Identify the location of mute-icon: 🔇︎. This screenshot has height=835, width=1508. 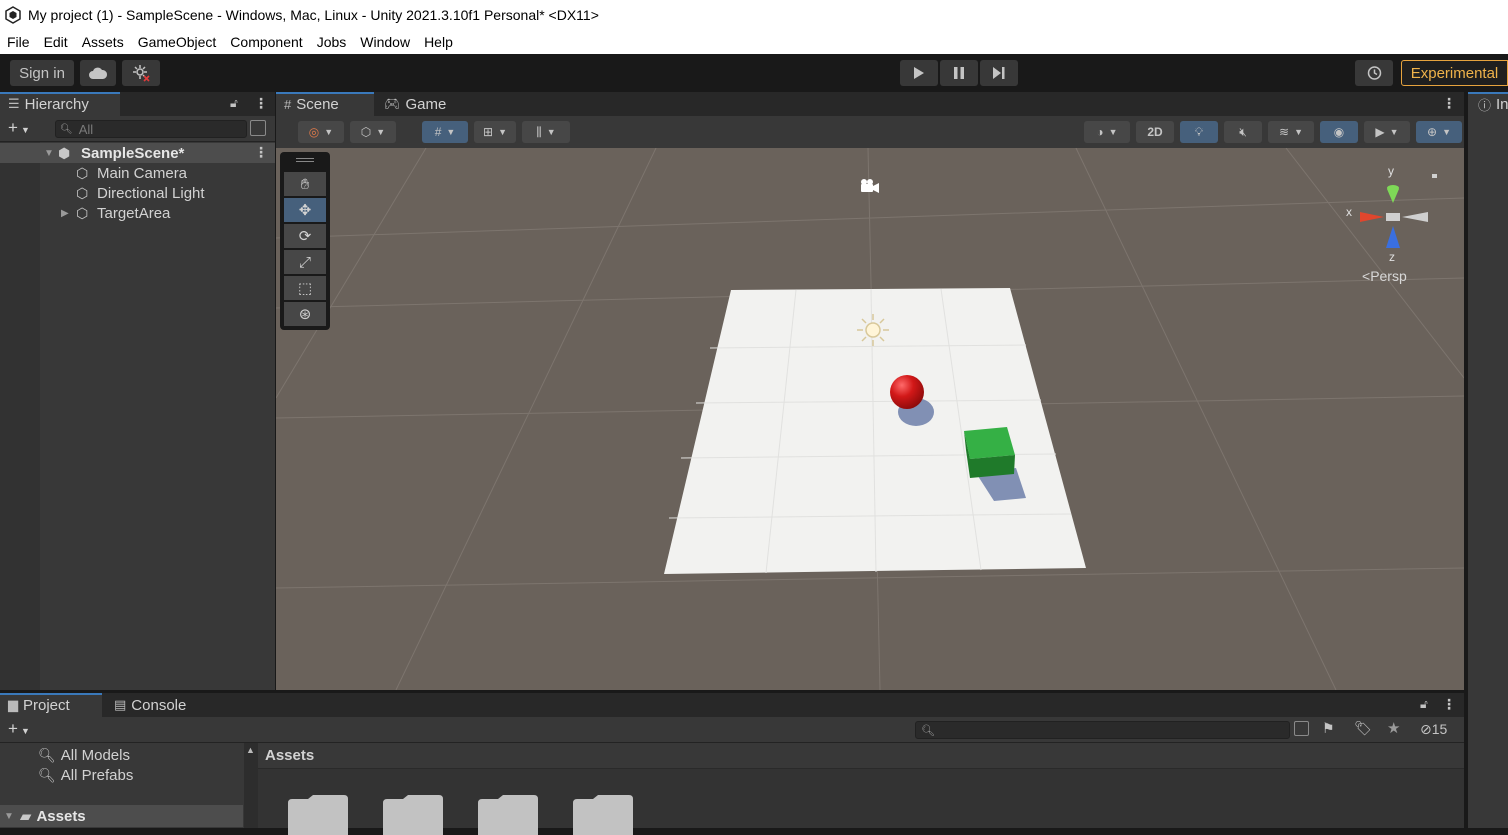
(1243, 131).